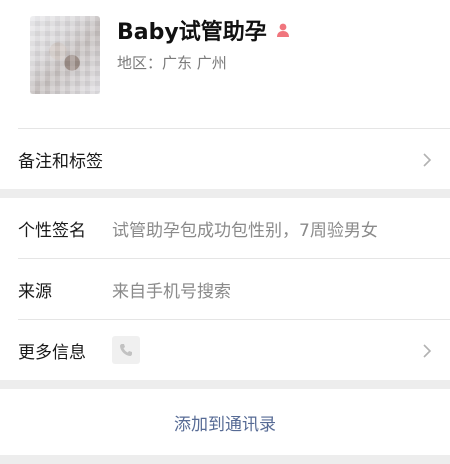  Describe the element at coordinates (245, 230) in the screenshot. I see `signature-value: 试管助孕包成功包性别，7周验男女` at that location.